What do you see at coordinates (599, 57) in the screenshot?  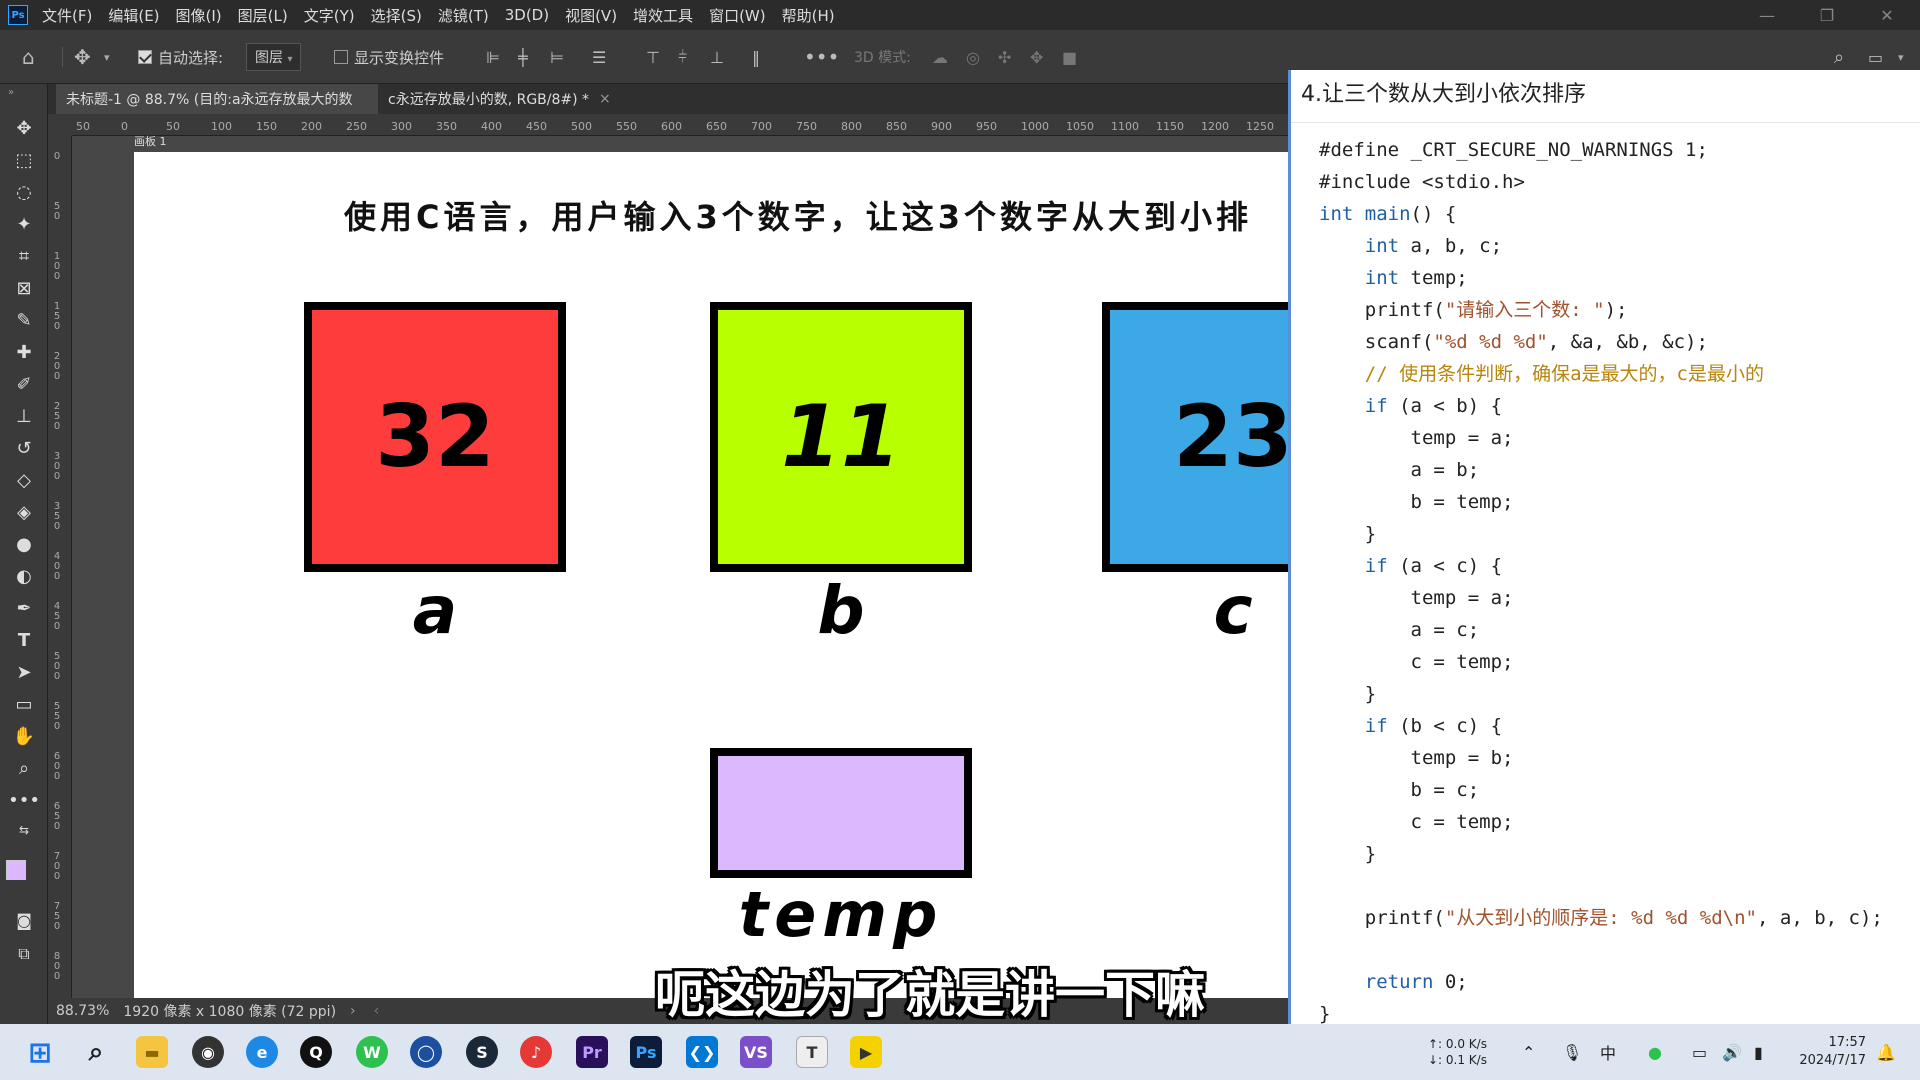 I see `distribute-icon: ☰` at bounding box center [599, 57].